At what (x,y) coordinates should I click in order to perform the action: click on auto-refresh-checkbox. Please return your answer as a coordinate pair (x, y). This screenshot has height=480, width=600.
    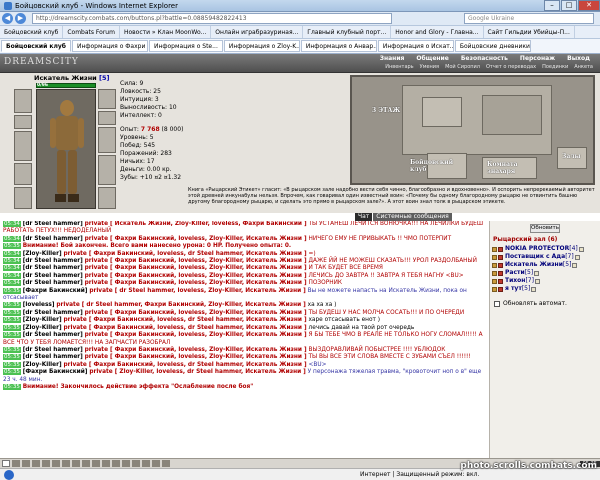
    Looking at the image, I should click on (497, 303).